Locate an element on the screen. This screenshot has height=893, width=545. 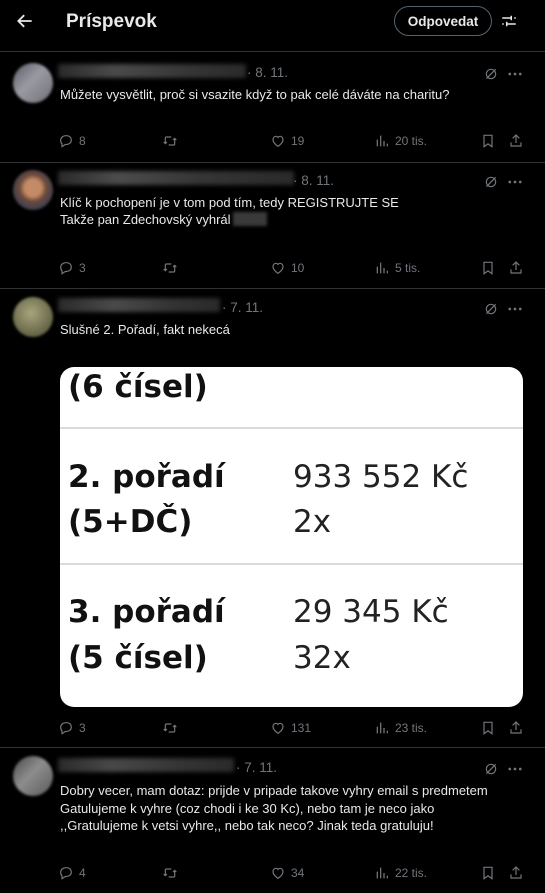
reply-action: 8 is located at coordinates (72, 141).